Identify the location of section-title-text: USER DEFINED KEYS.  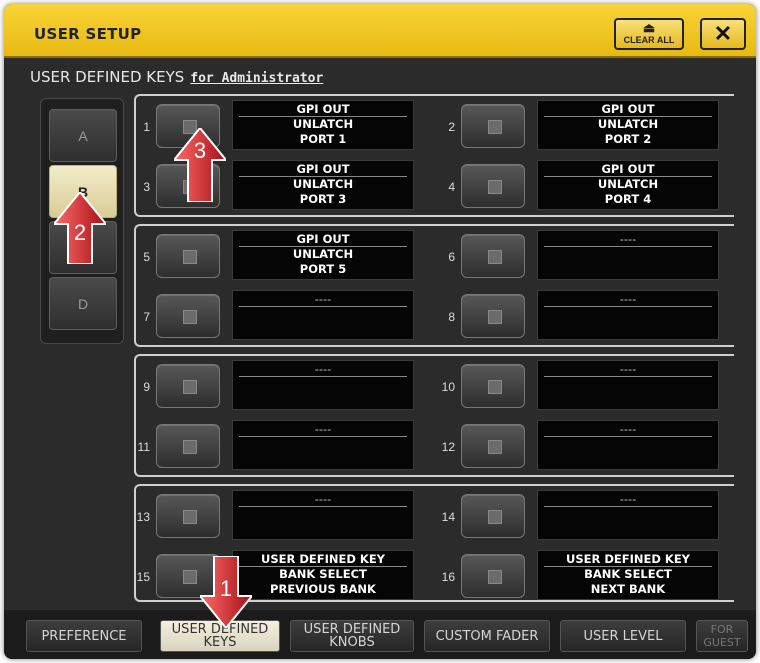
(107, 77).